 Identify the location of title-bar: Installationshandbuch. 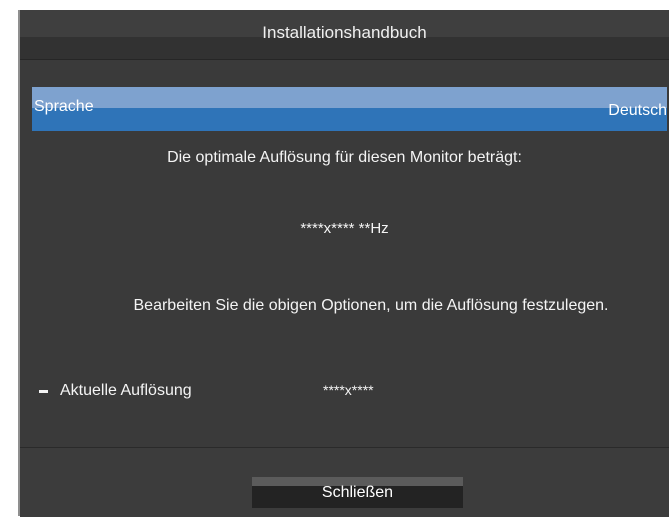
(344, 35).